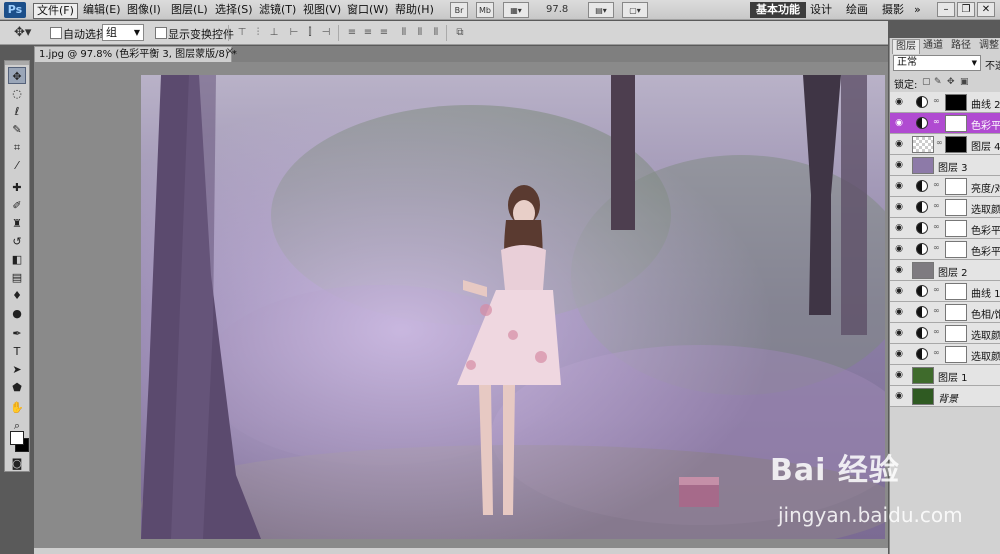 The image size is (1000, 554). I want to click on healing-brush-tool-icon: ✚, so click(17, 187).